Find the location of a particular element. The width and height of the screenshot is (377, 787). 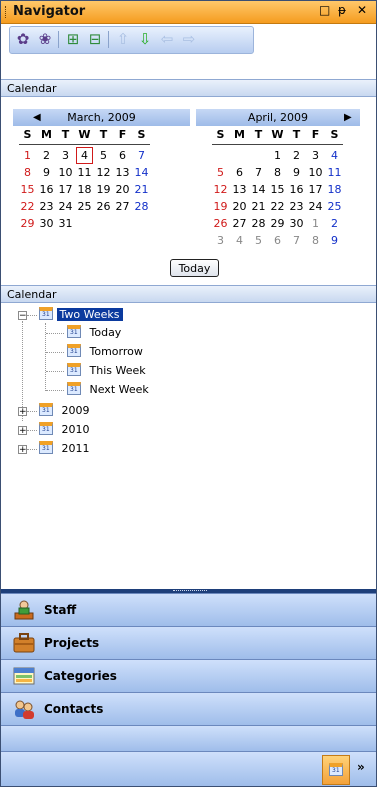

move-left-icon: ⇦ is located at coordinates (167, 39).